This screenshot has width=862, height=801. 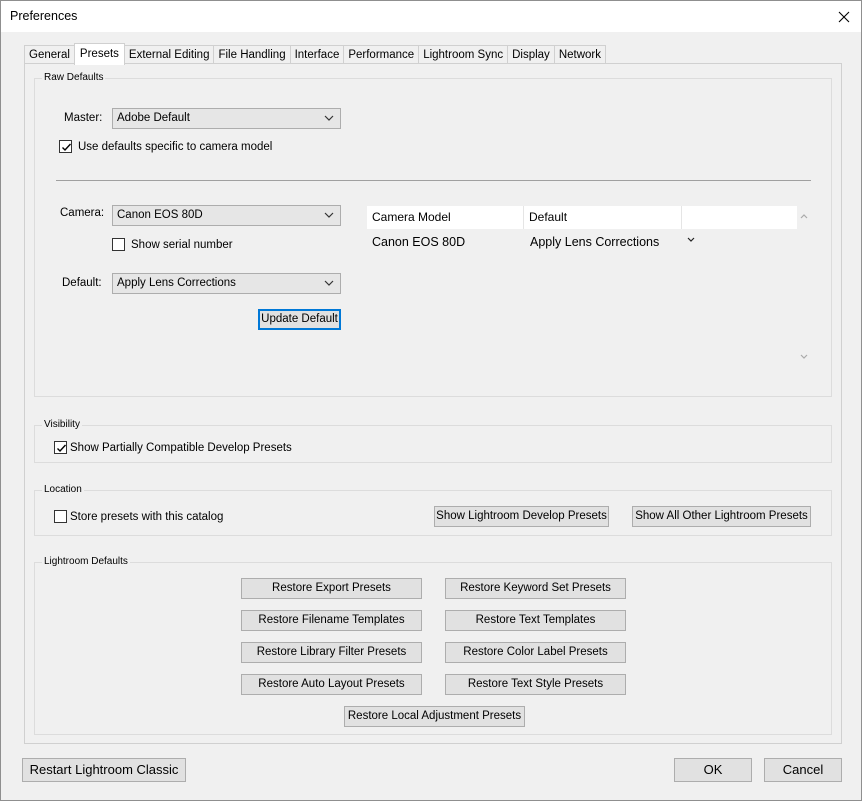 I want to click on tab-external-editing: External Editing, so click(x=169, y=54).